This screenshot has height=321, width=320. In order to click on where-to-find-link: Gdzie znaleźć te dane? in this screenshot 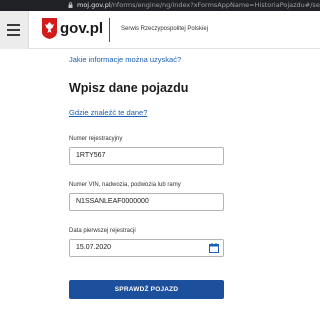, I will do `click(108, 112)`.